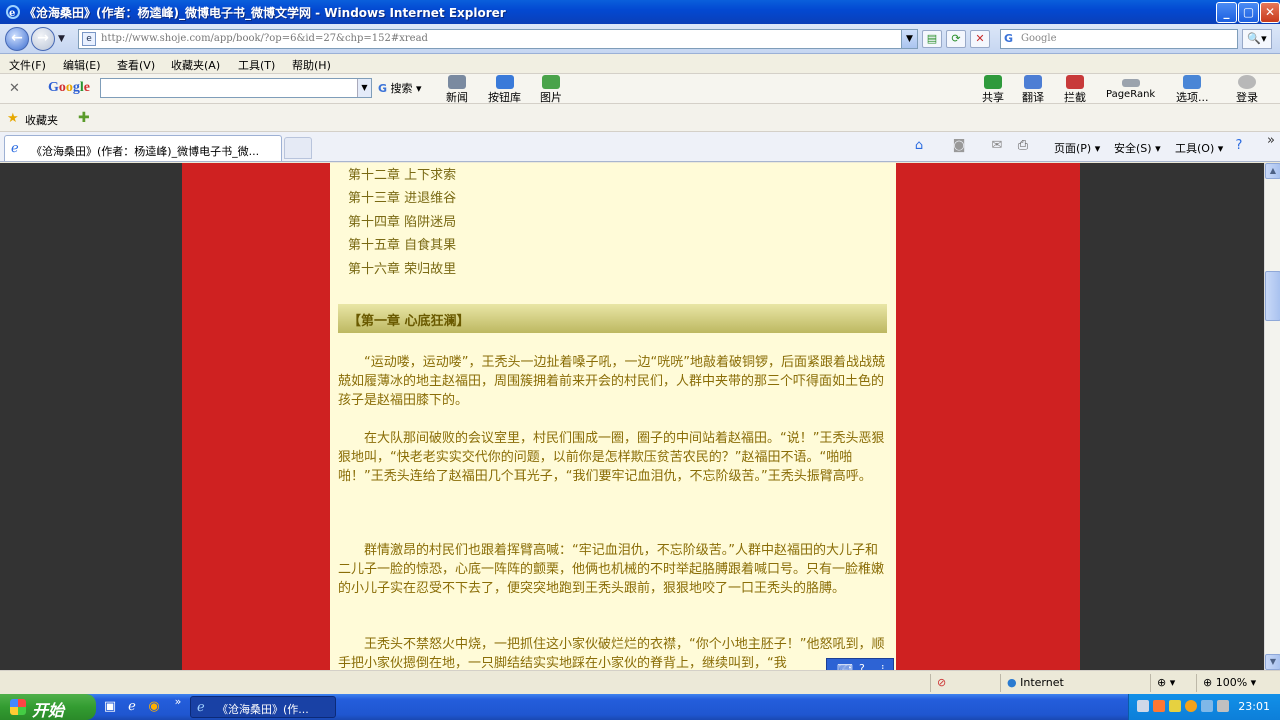 Image resolution: width=1280 pixels, height=720 pixels. Describe the element at coordinates (1023, 146) in the screenshot. I see `print-icon: ⎙` at that location.